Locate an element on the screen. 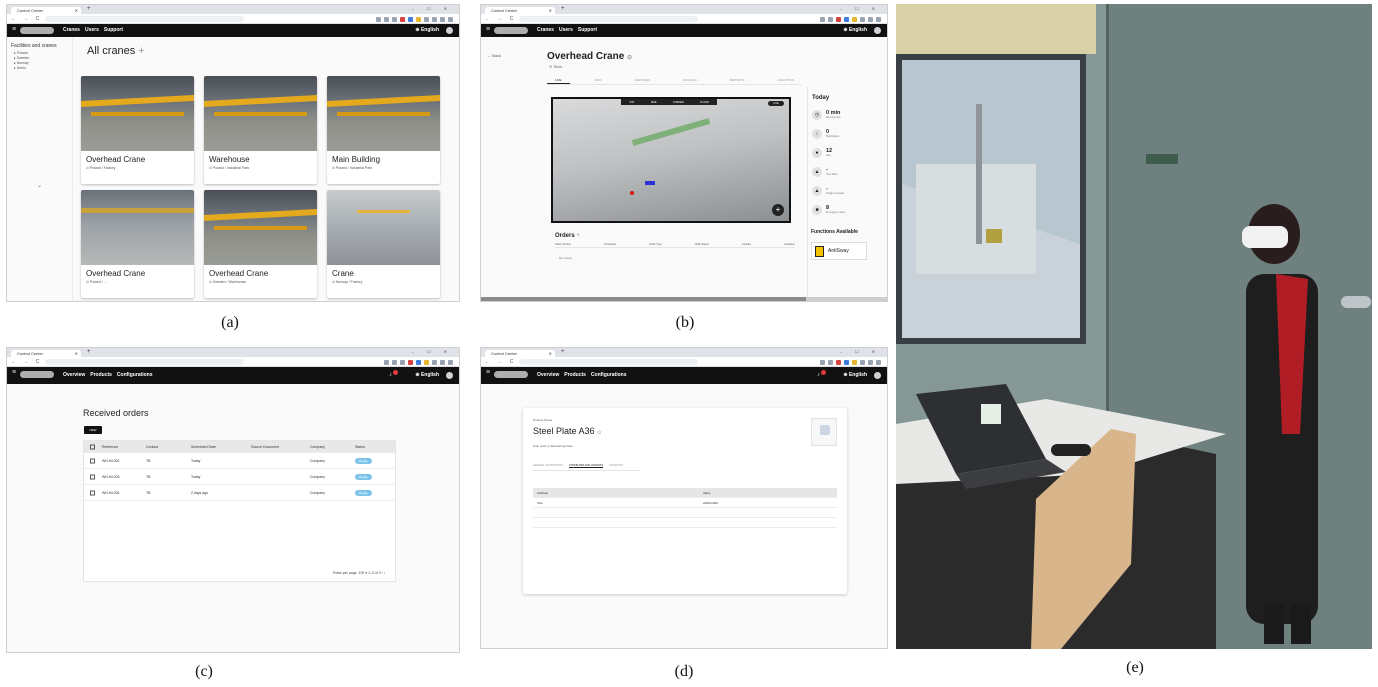 This screenshot has width=1378, height=687. column-header: Scheduled Date is located at coordinates (203, 447).